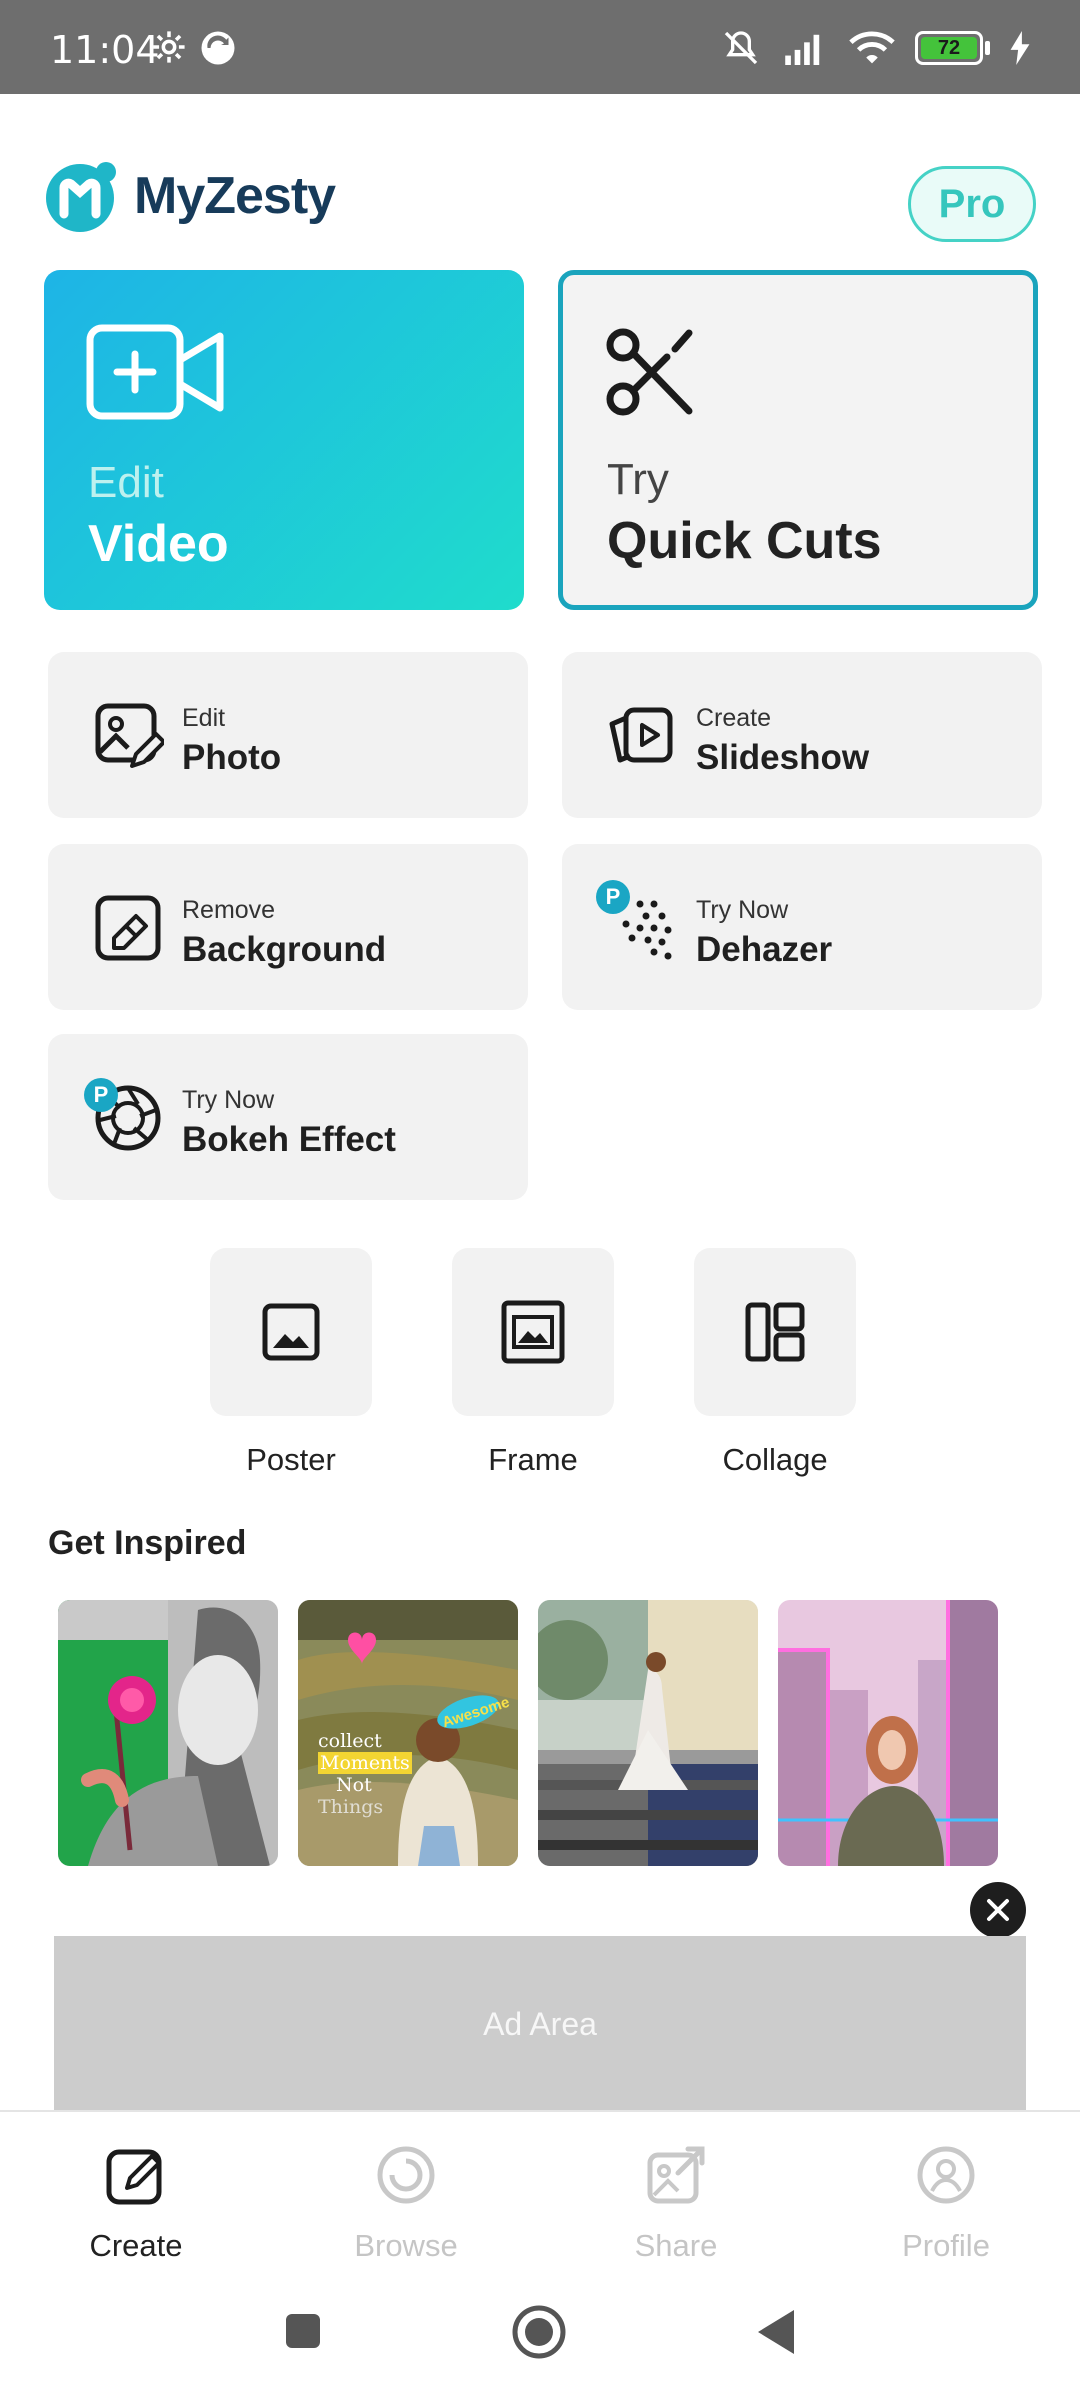 The height and width of the screenshot is (2400, 1080). I want to click on signal-icon, so click(802, 49).